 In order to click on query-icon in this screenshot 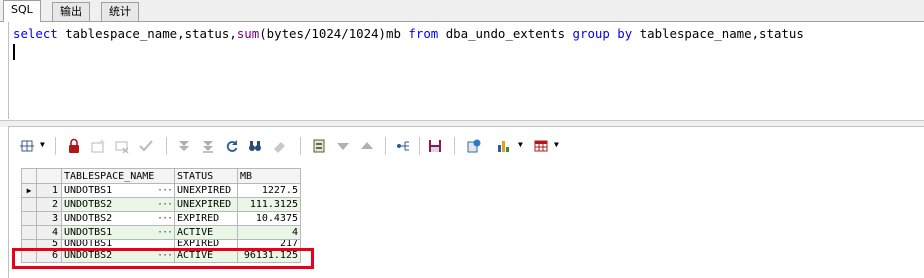, I will do `click(474, 146)`.